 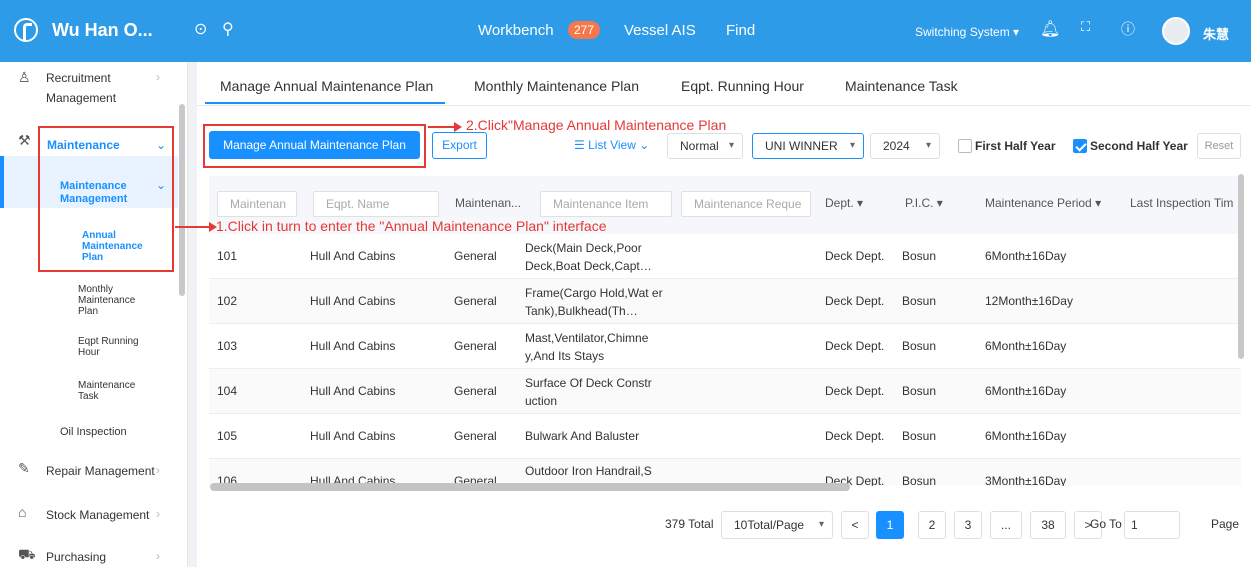 What do you see at coordinates (968, 525) in the screenshot?
I see `page-button: 3` at bounding box center [968, 525].